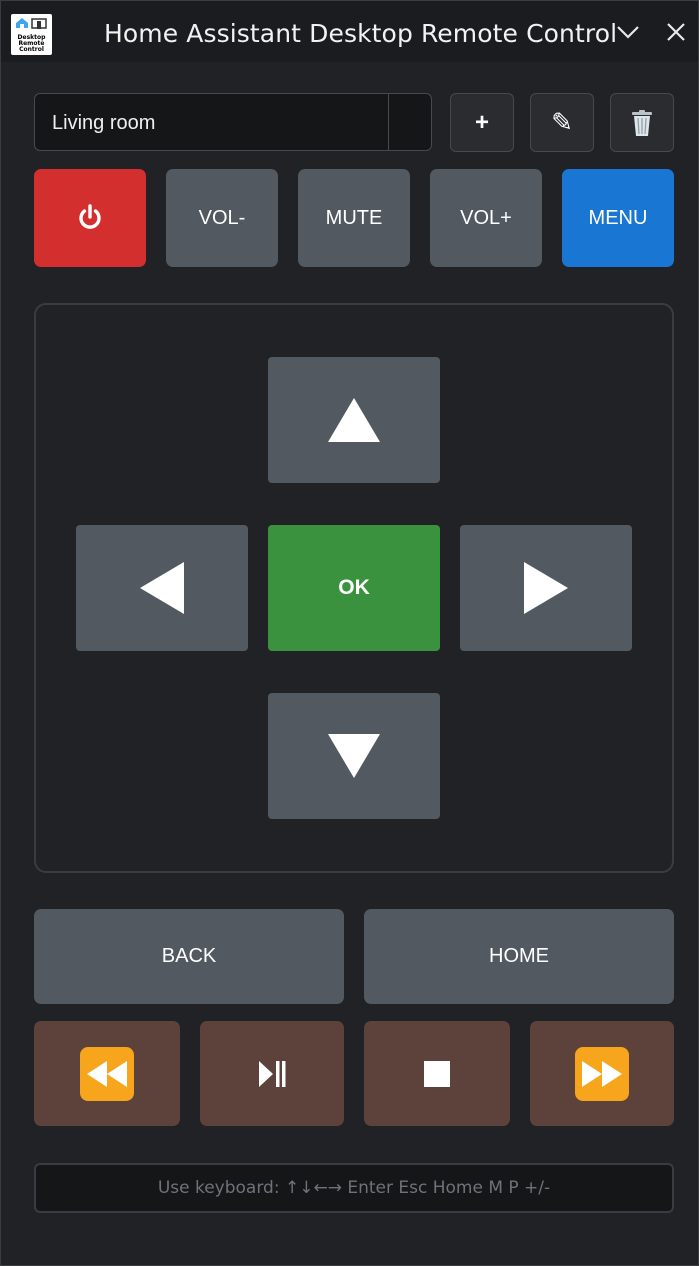 The height and width of the screenshot is (1266, 699). What do you see at coordinates (39, 23) in the screenshot?
I see `remote-screen-icon` at bounding box center [39, 23].